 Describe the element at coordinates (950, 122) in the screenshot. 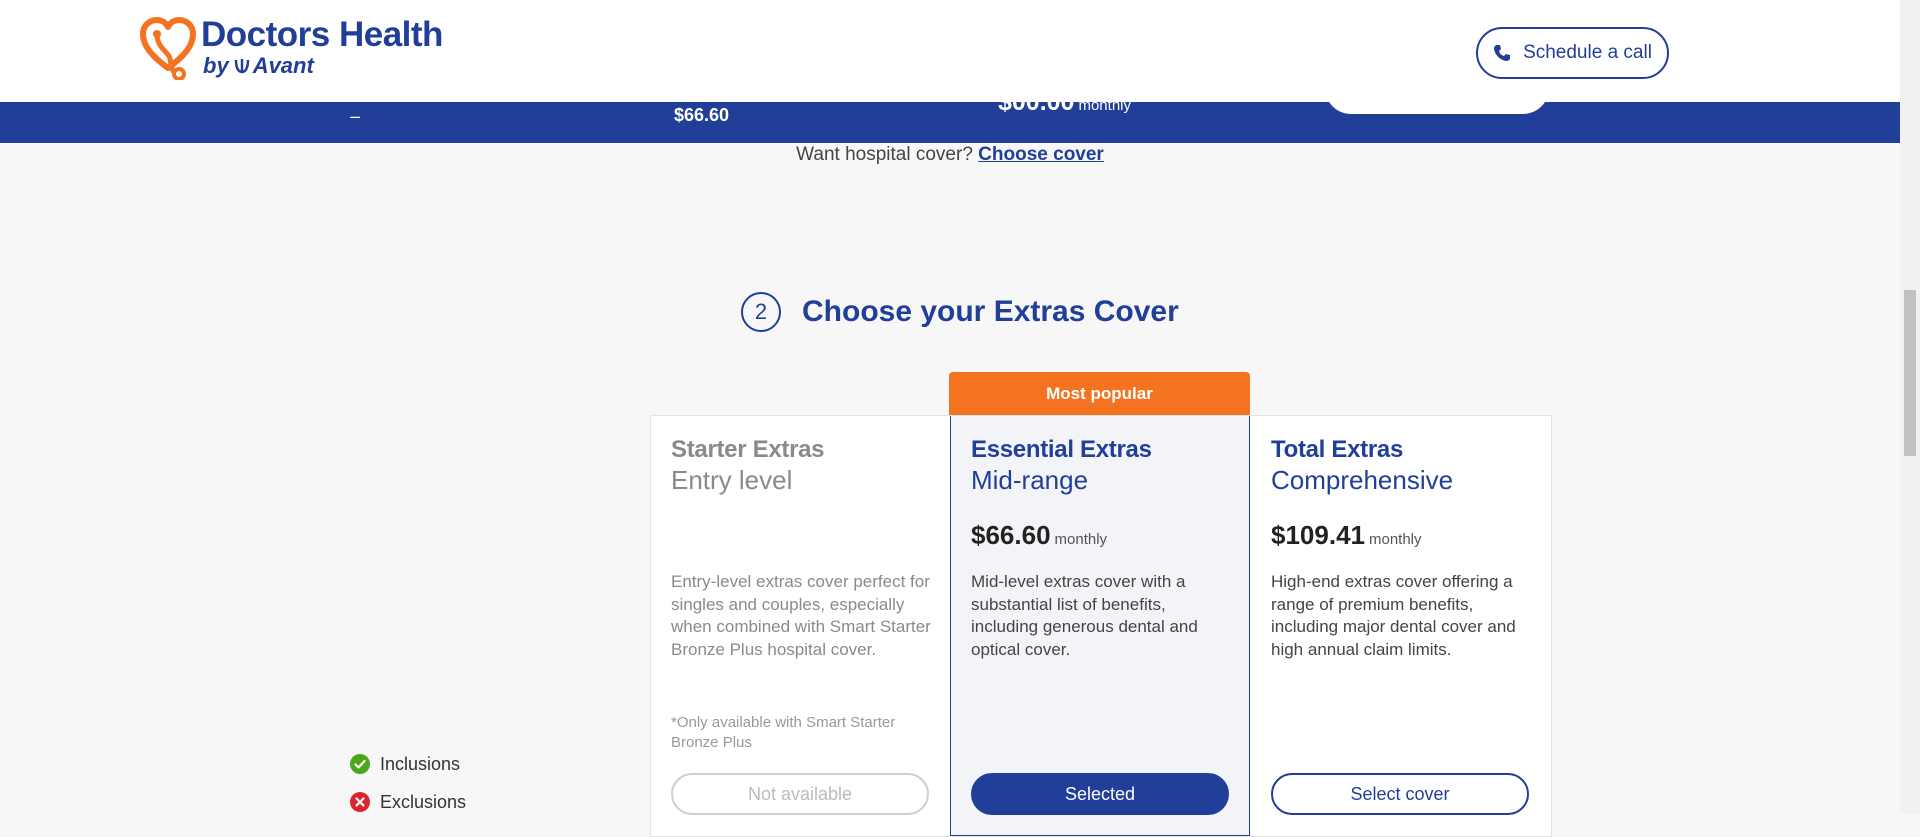

I see `summary-bar: – $66.60 $00.00 monthly` at that location.